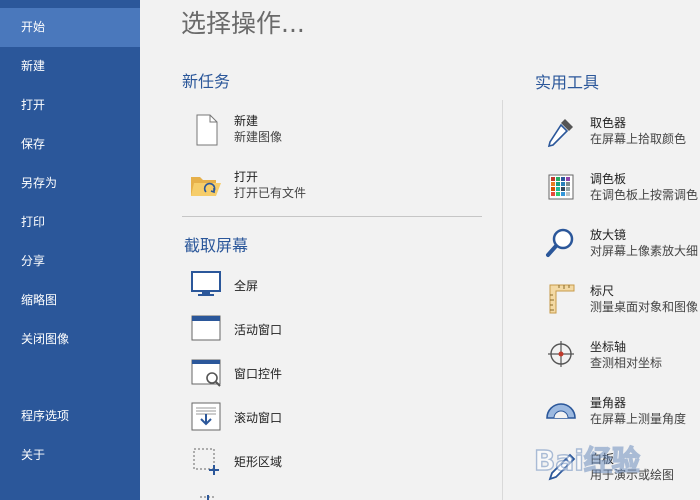 This screenshot has width=700, height=500. I want to click on capture-region-icon, so click(206, 495).